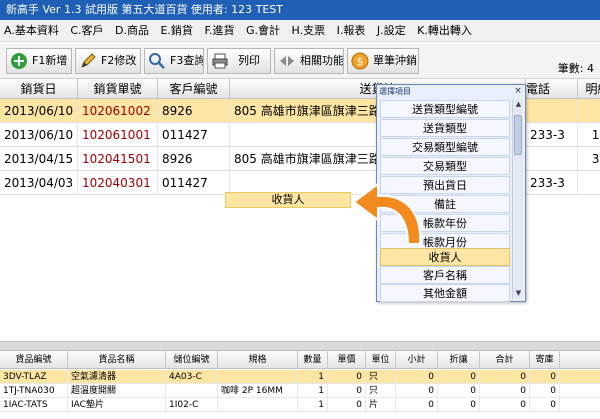  I want to click on col-sales-date: 銷貨日, so click(39, 89).